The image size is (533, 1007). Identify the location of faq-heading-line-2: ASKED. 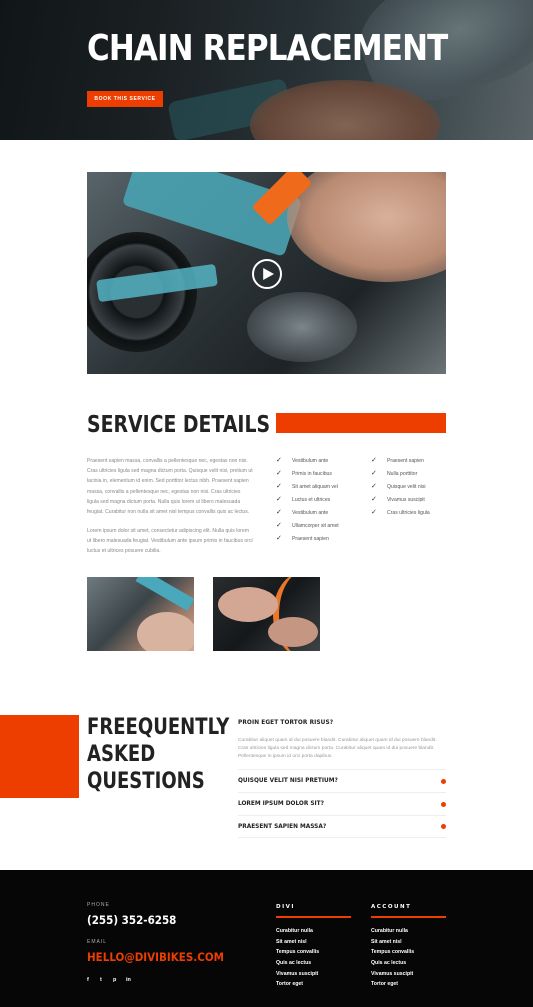
(121, 754).